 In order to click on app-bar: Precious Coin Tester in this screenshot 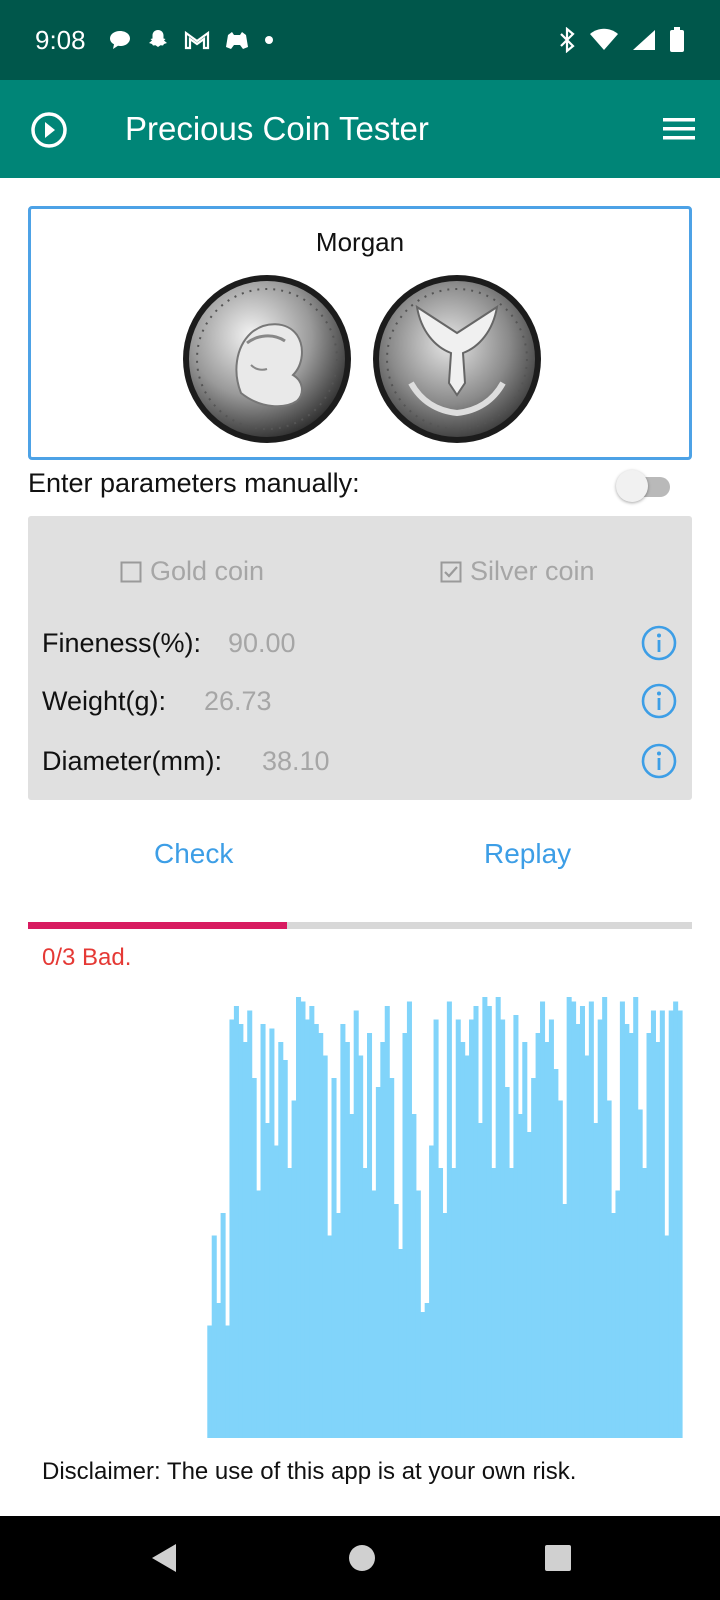, I will do `click(360, 129)`.